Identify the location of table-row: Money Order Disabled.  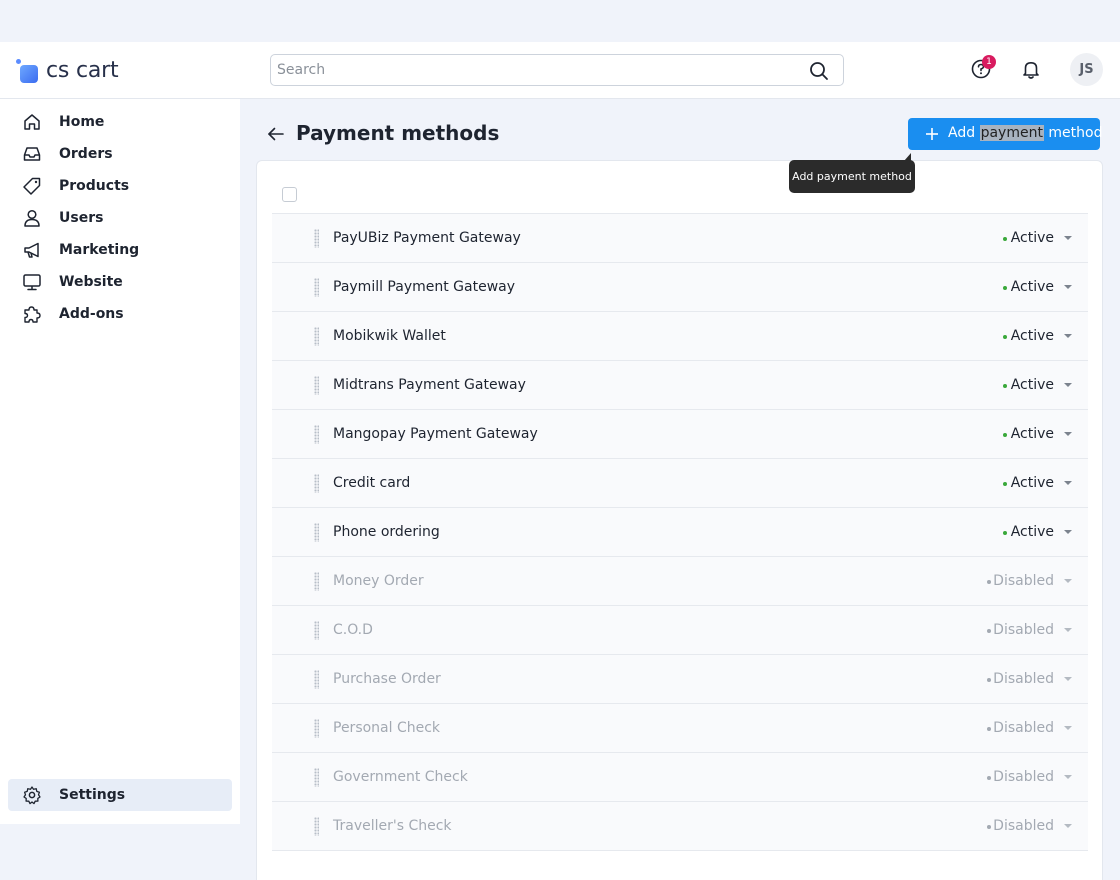
(680, 581).